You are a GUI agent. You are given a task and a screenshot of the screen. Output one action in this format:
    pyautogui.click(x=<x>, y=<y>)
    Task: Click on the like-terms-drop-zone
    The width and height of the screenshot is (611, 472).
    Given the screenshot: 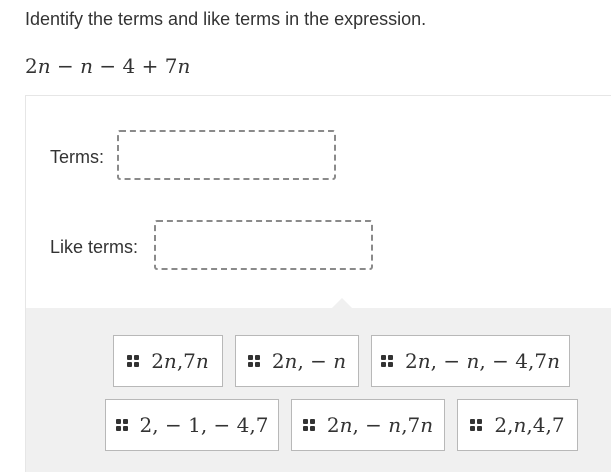 What is the action you would take?
    pyautogui.click(x=263, y=245)
    